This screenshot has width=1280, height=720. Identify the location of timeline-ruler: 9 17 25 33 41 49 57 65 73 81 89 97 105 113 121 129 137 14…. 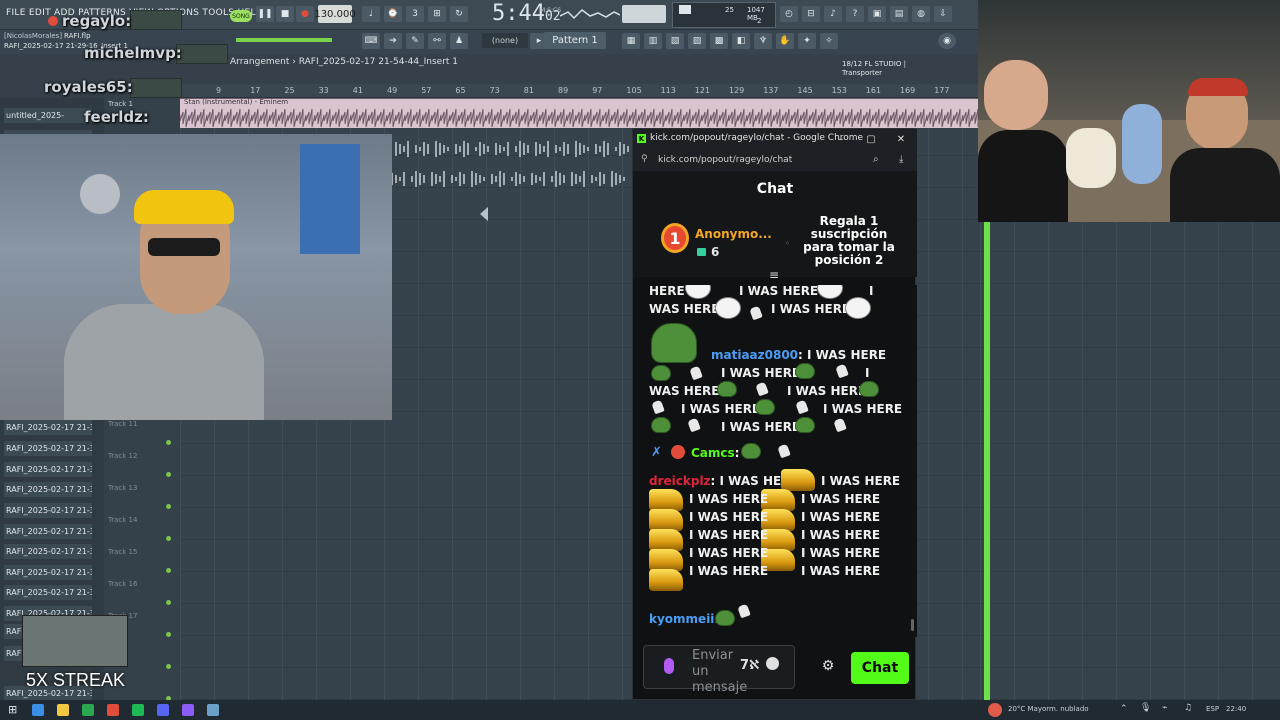
(580, 91).